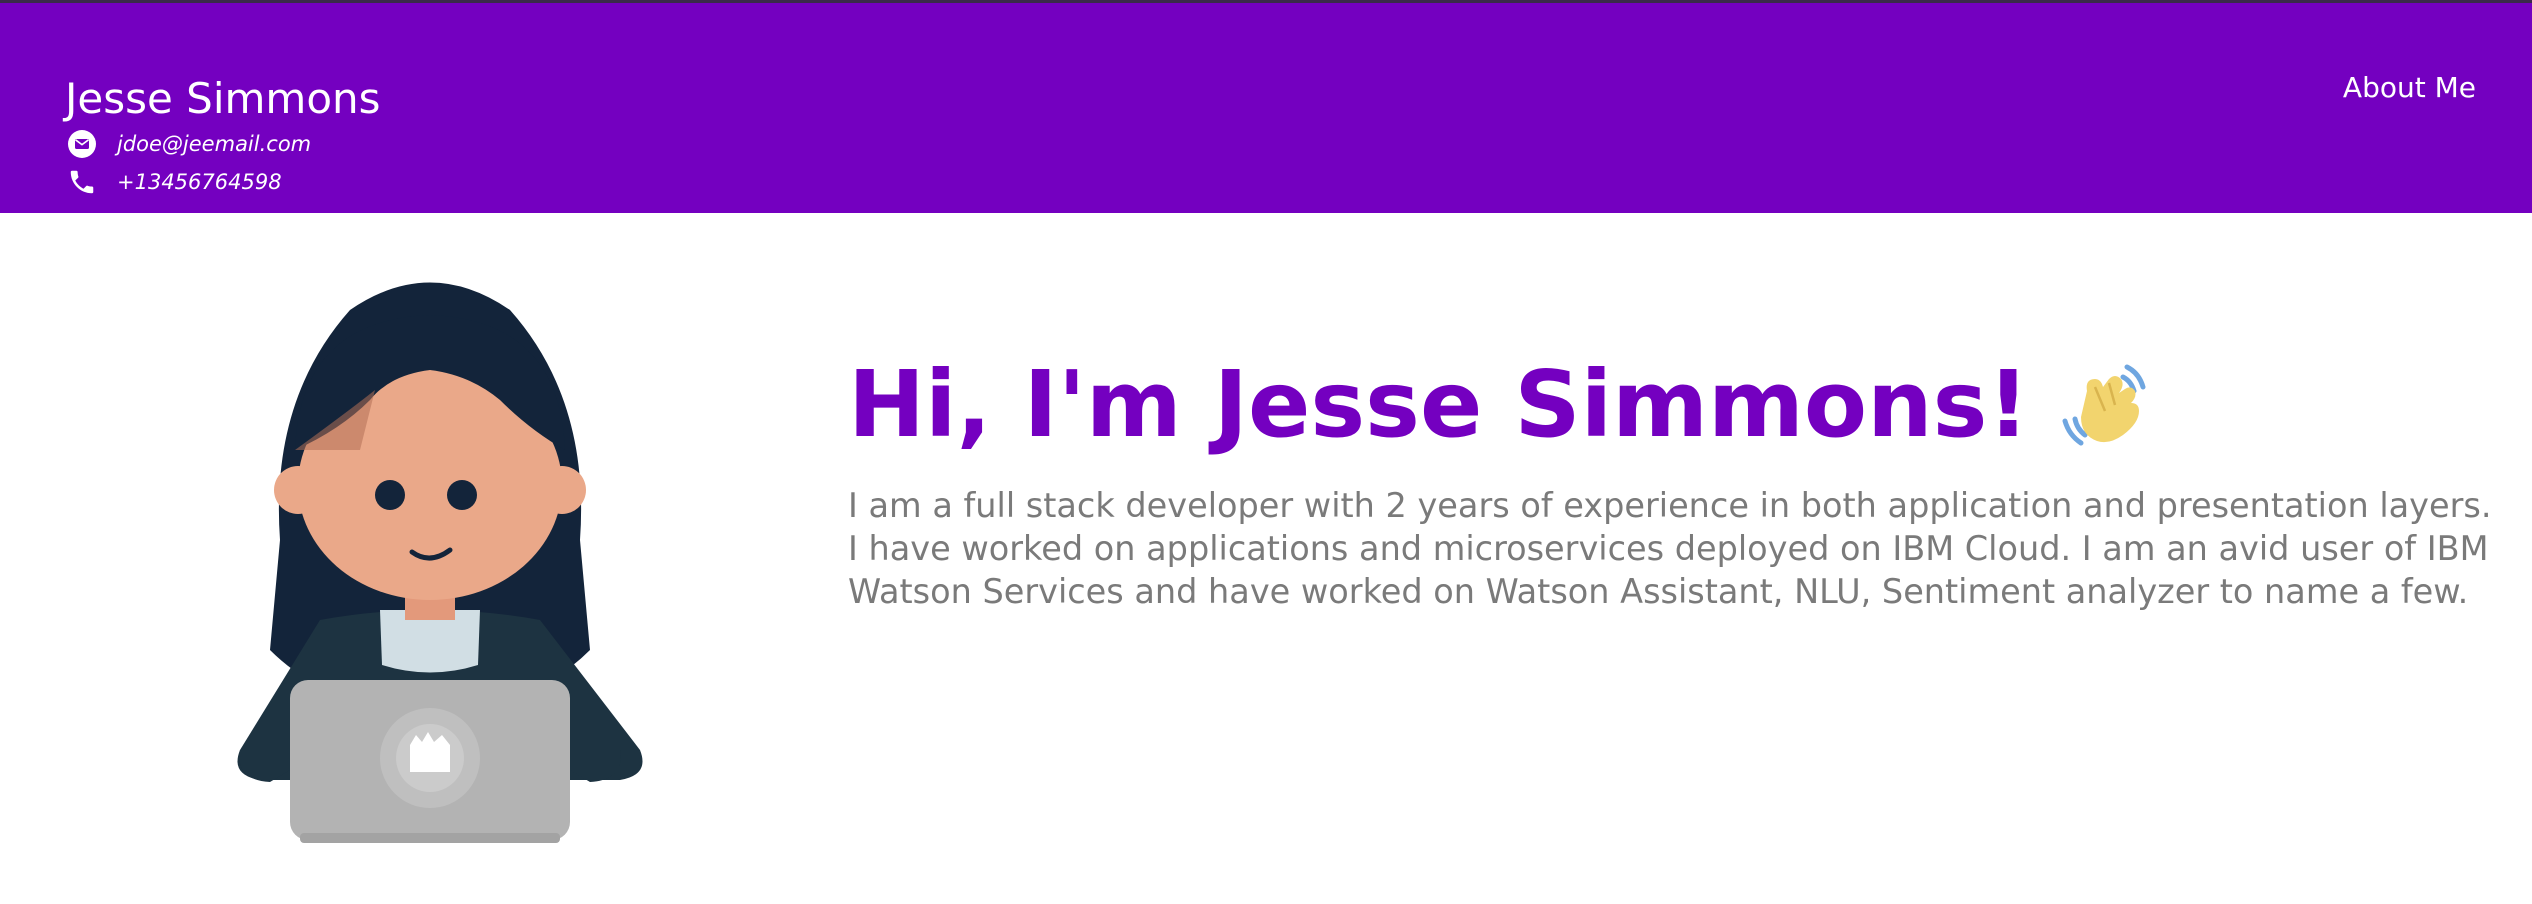 Image resolution: width=2532 pixels, height=904 pixels. What do you see at coordinates (430, 562) in the screenshot?
I see `developer-avatar-illustration` at bounding box center [430, 562].